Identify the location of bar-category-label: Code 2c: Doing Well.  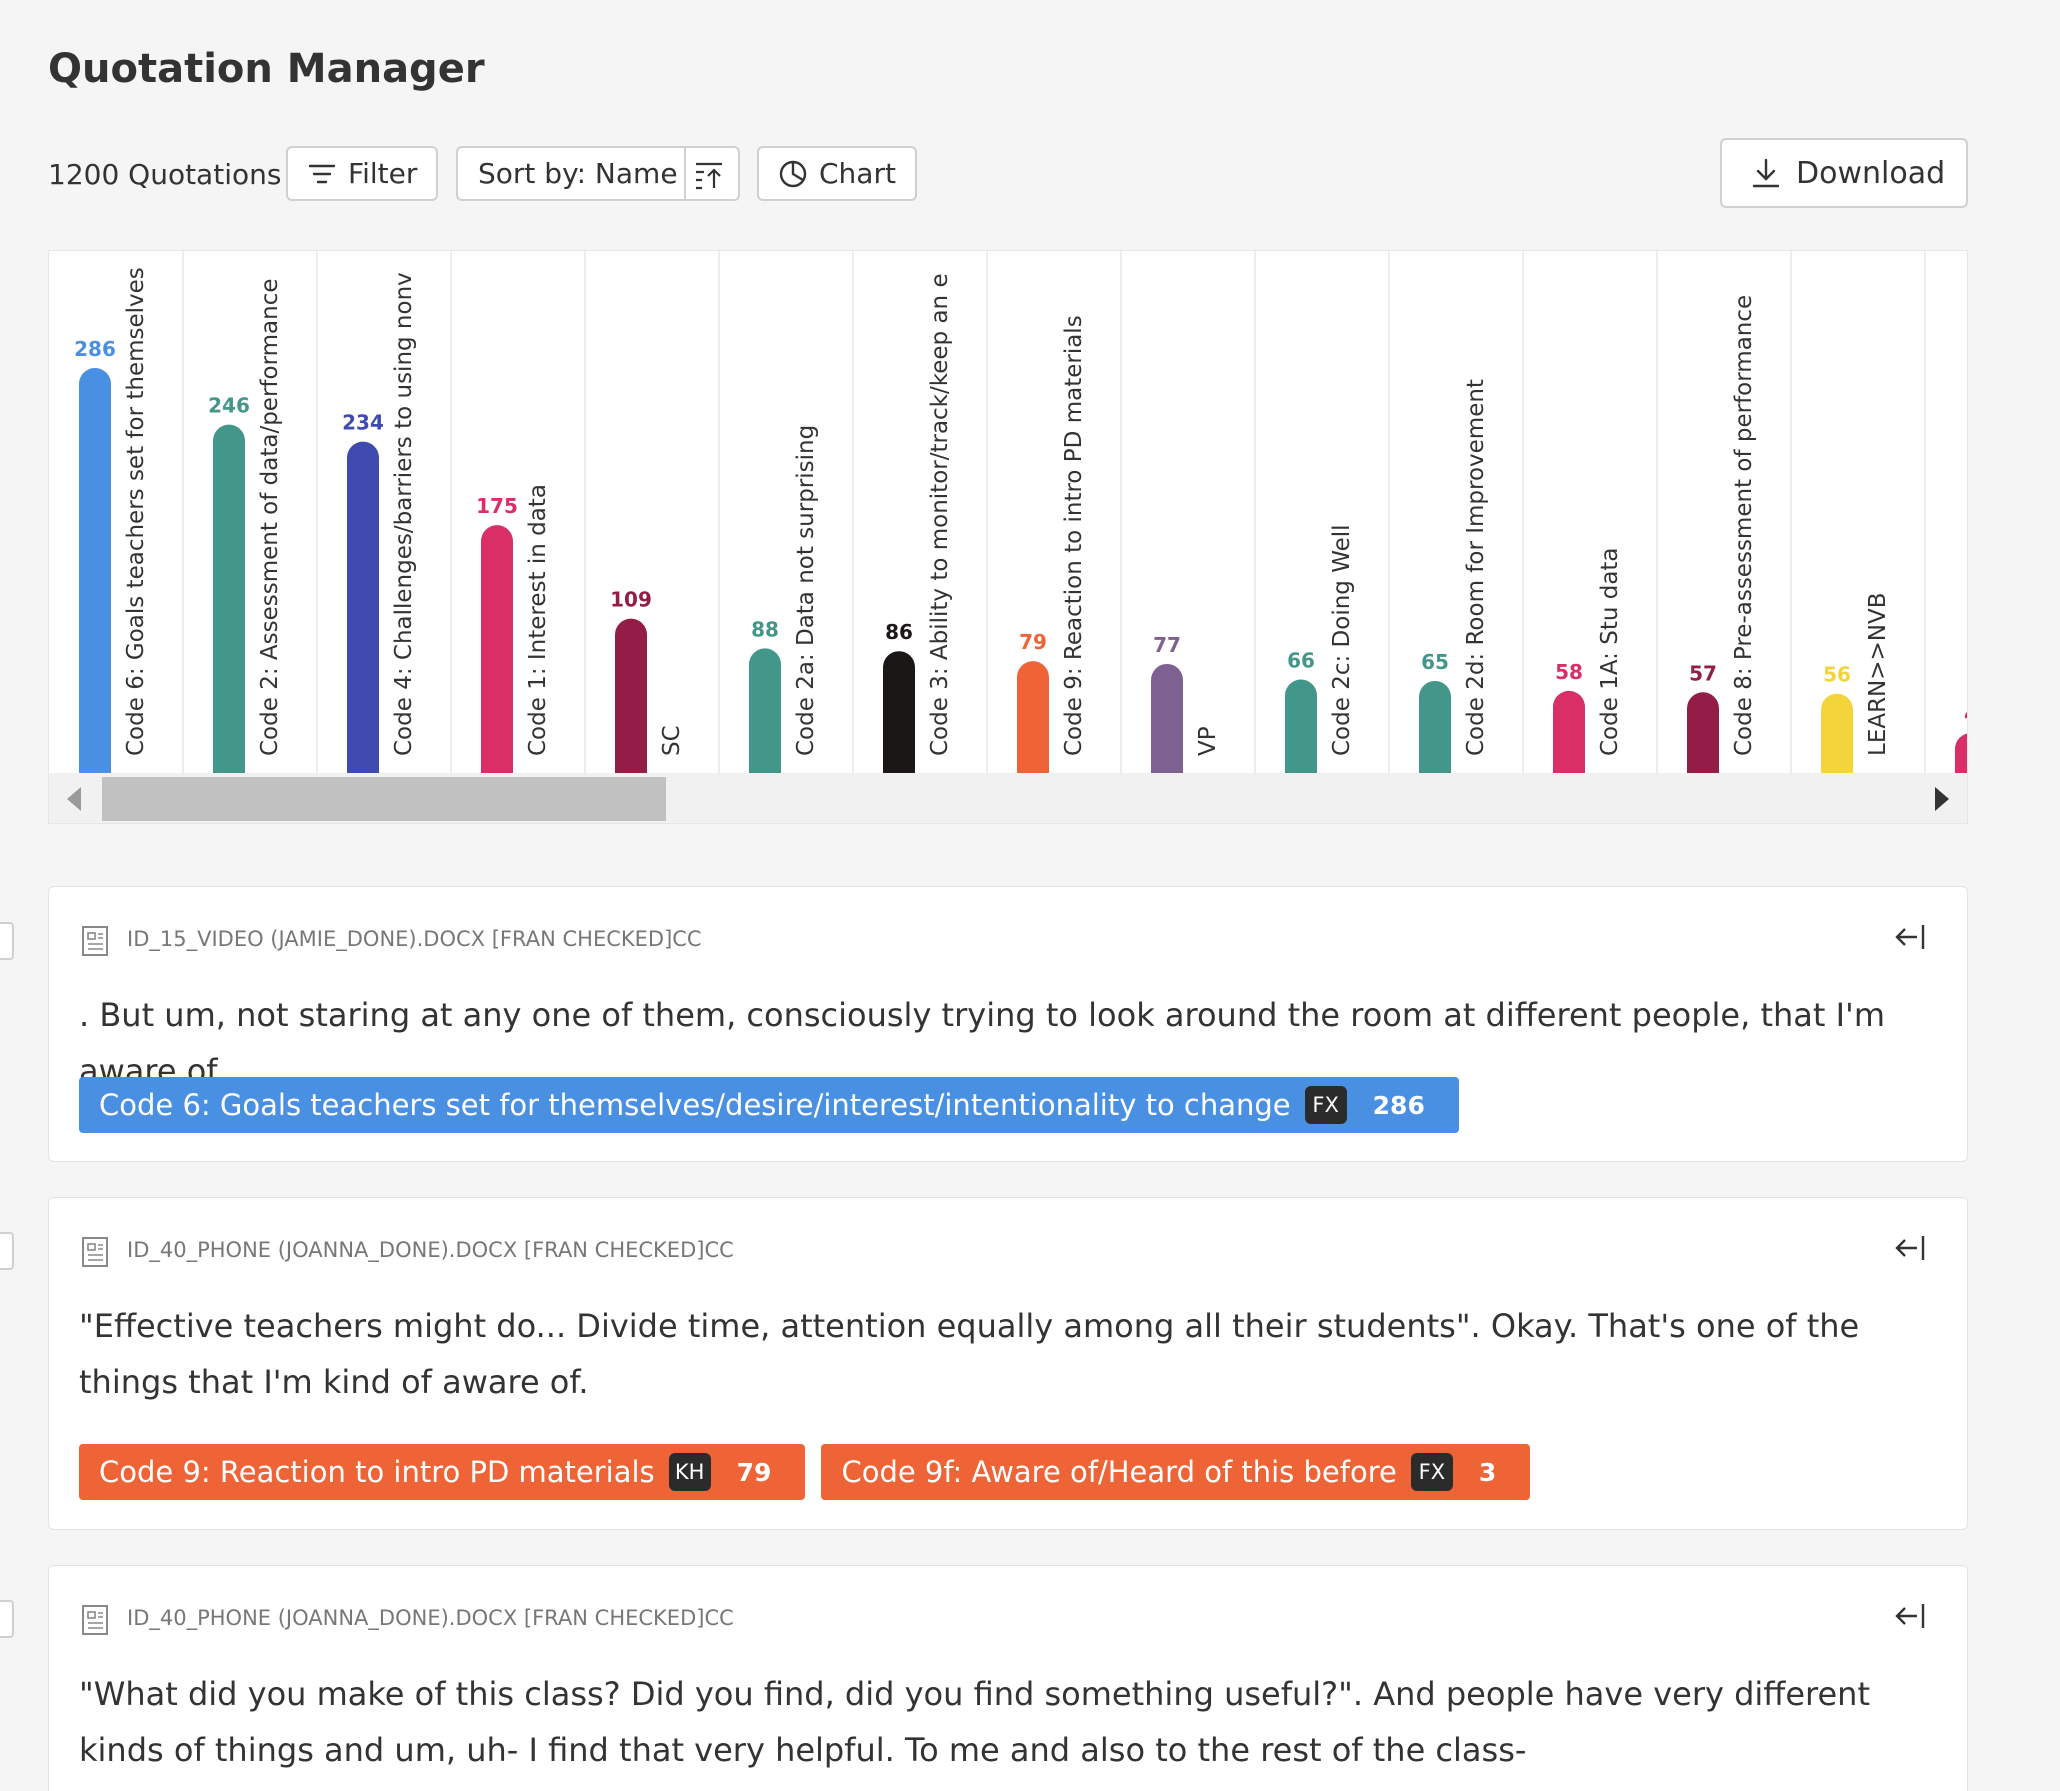
(1342, 640).